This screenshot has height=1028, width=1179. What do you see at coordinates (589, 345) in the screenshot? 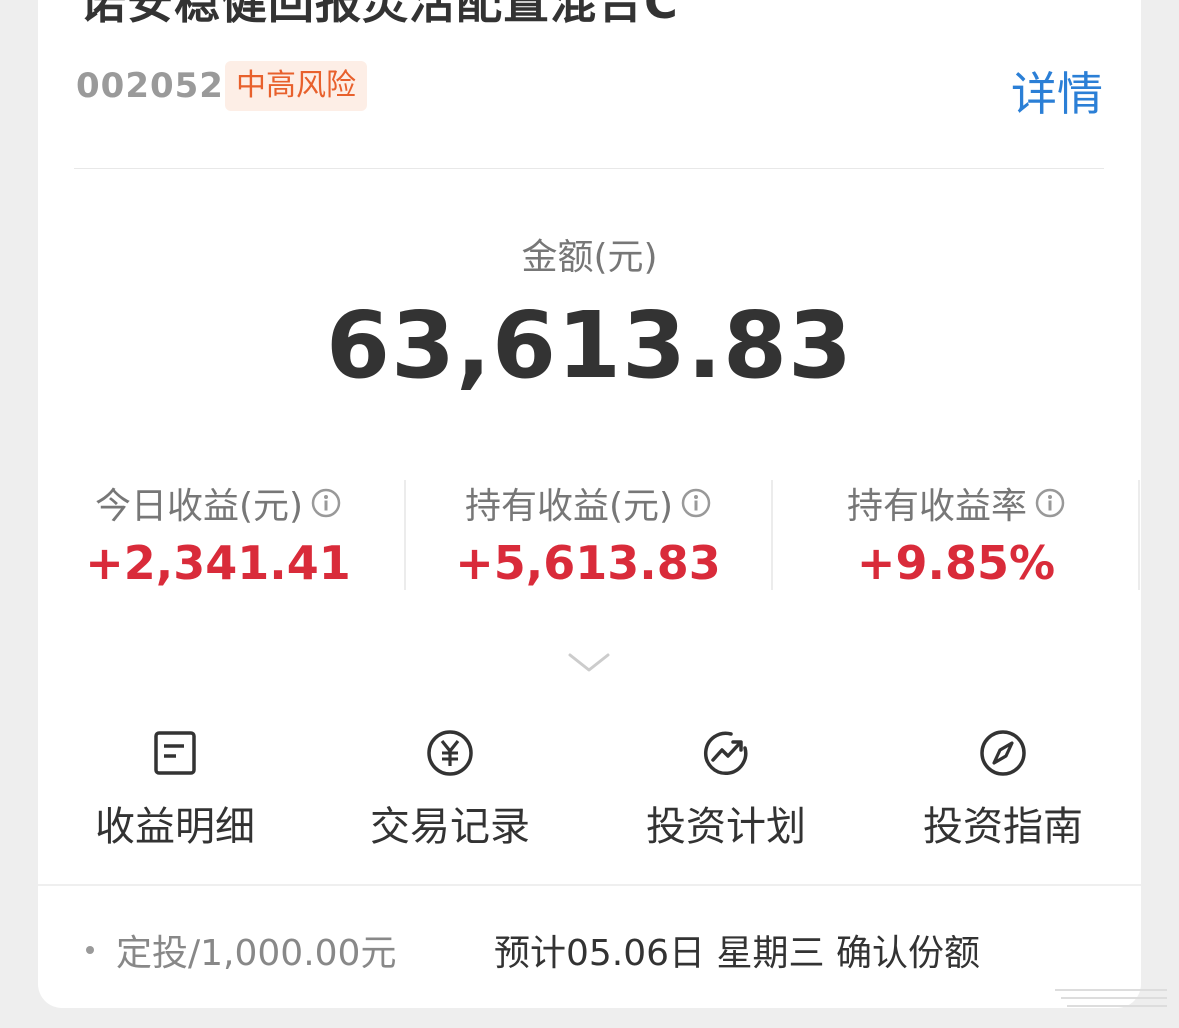
I see `amount-value: 63,613.83` at bounding box center [589, 345].